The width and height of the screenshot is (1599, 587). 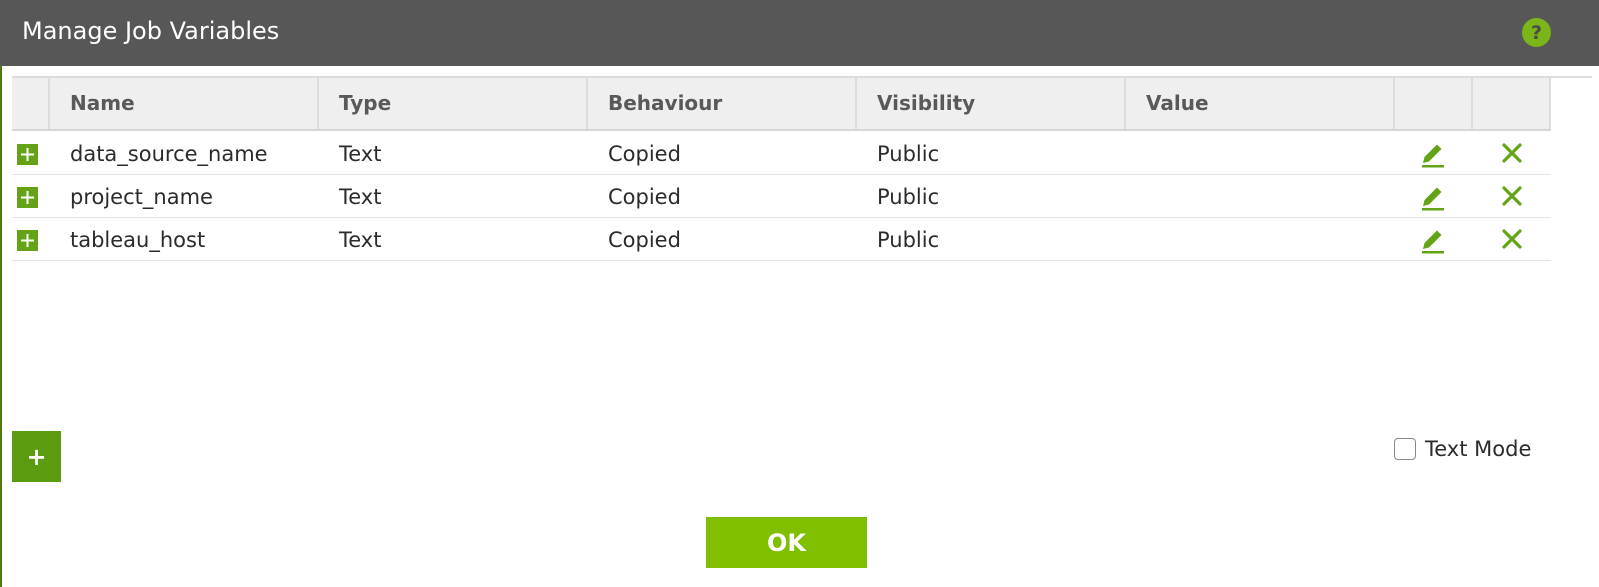 What do you see at coordinates (141, 197) in the screenshot?
I see `cell-name: project_name` at bounding box center [141, 197].